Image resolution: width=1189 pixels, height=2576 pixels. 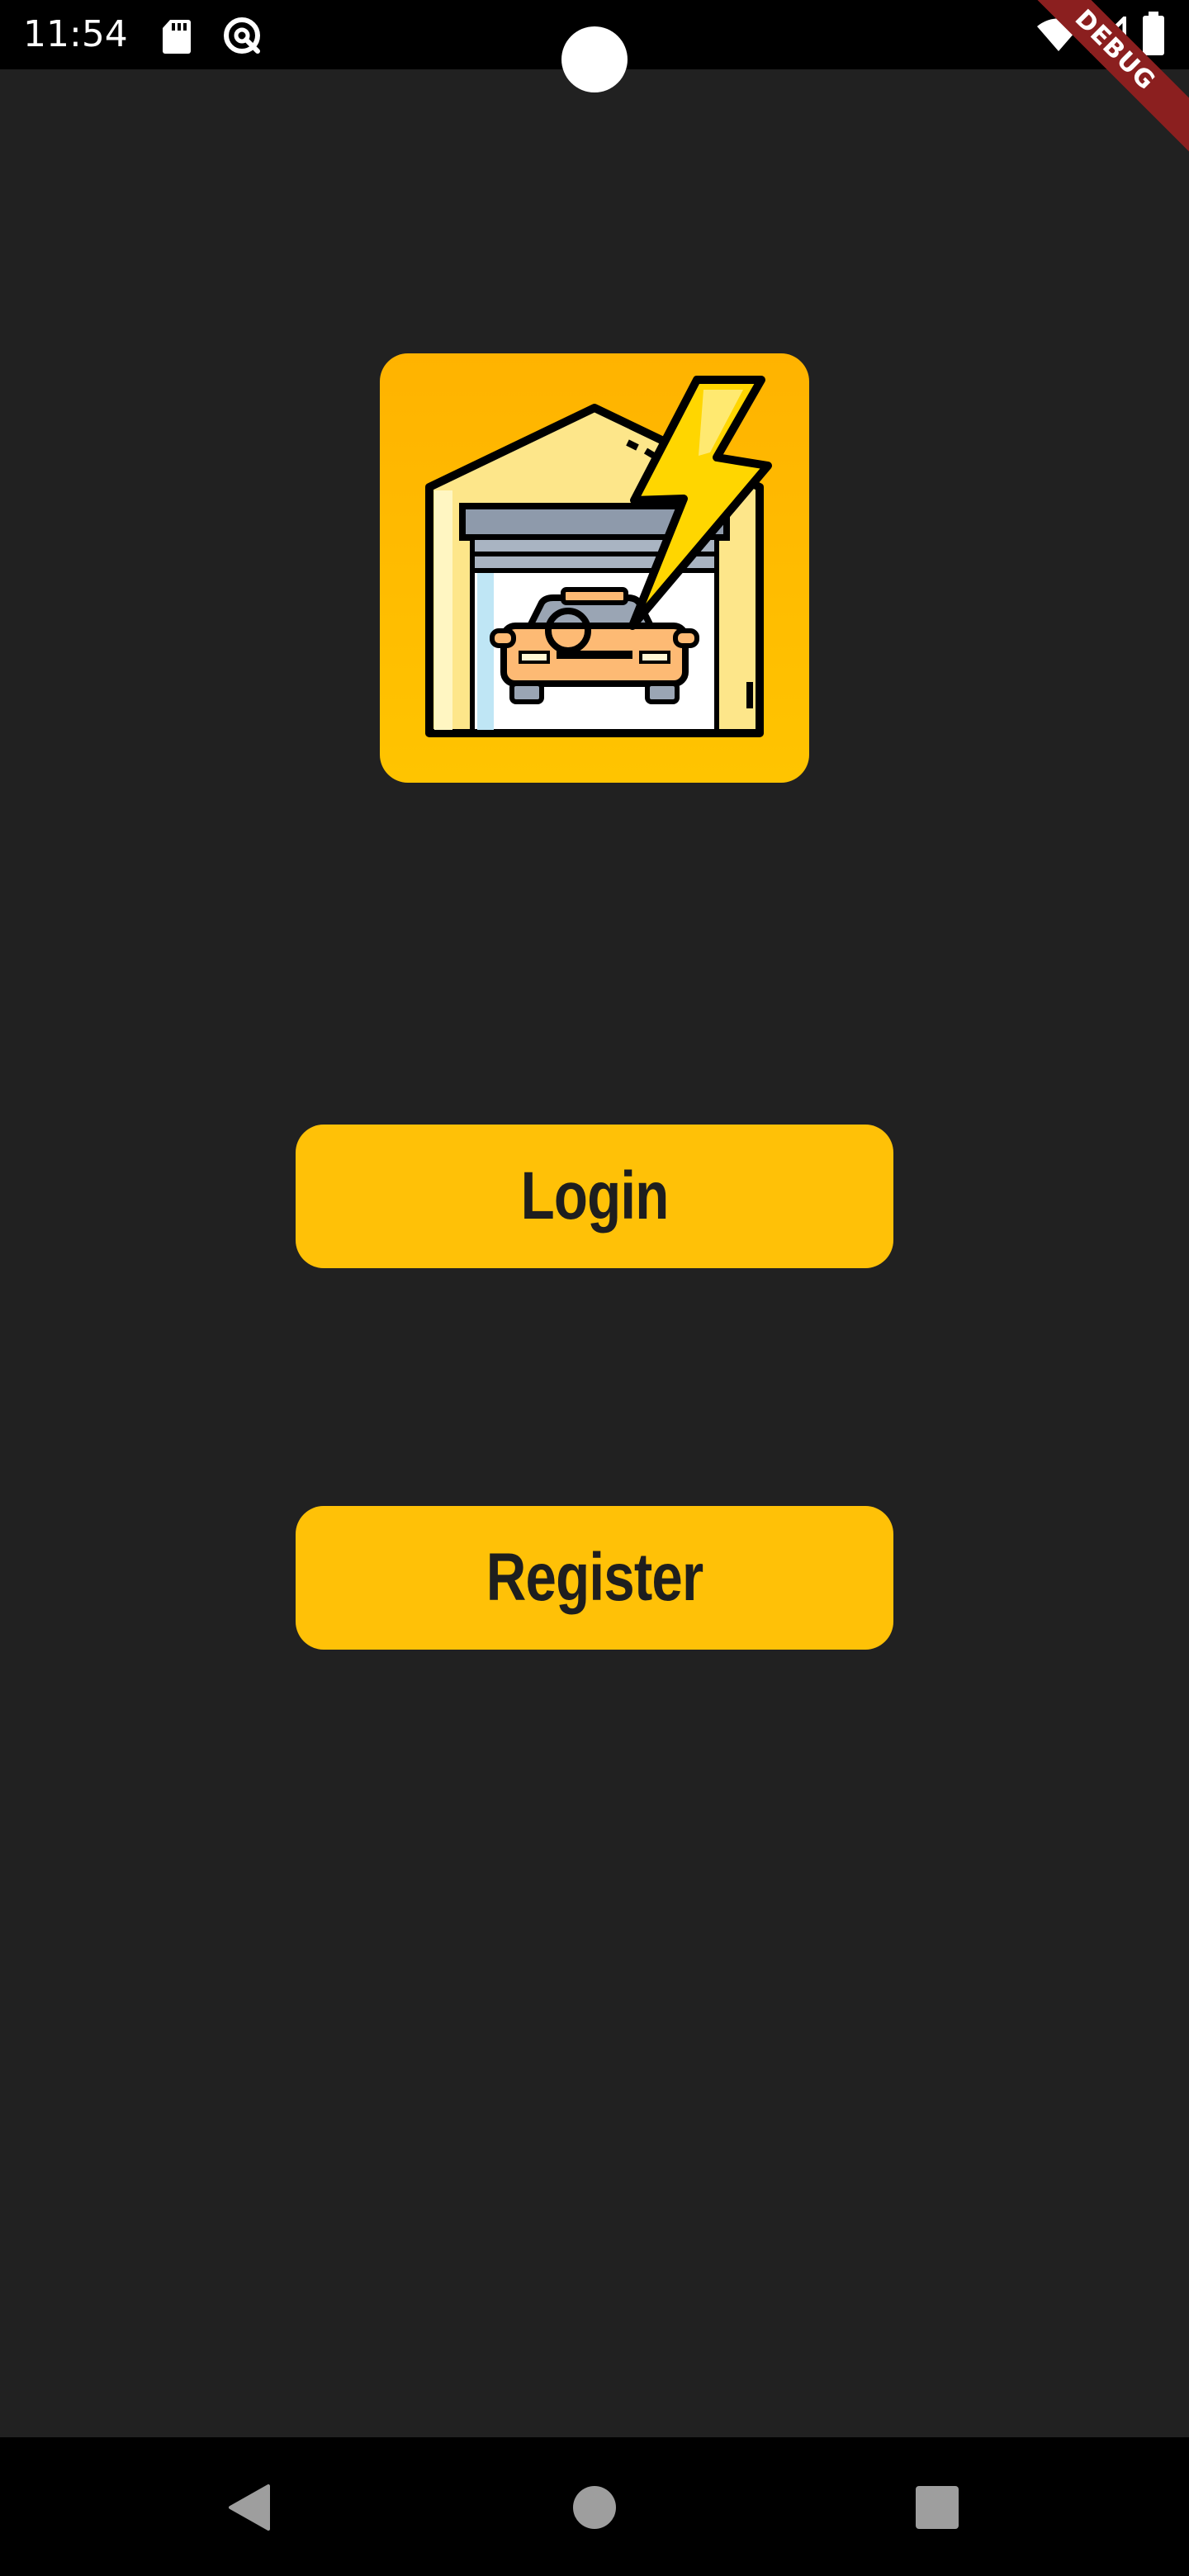 What do you see at coordinates (177, 38) in the screenshot?
I see `sd-card-icon` at bounding box center [177, 38].